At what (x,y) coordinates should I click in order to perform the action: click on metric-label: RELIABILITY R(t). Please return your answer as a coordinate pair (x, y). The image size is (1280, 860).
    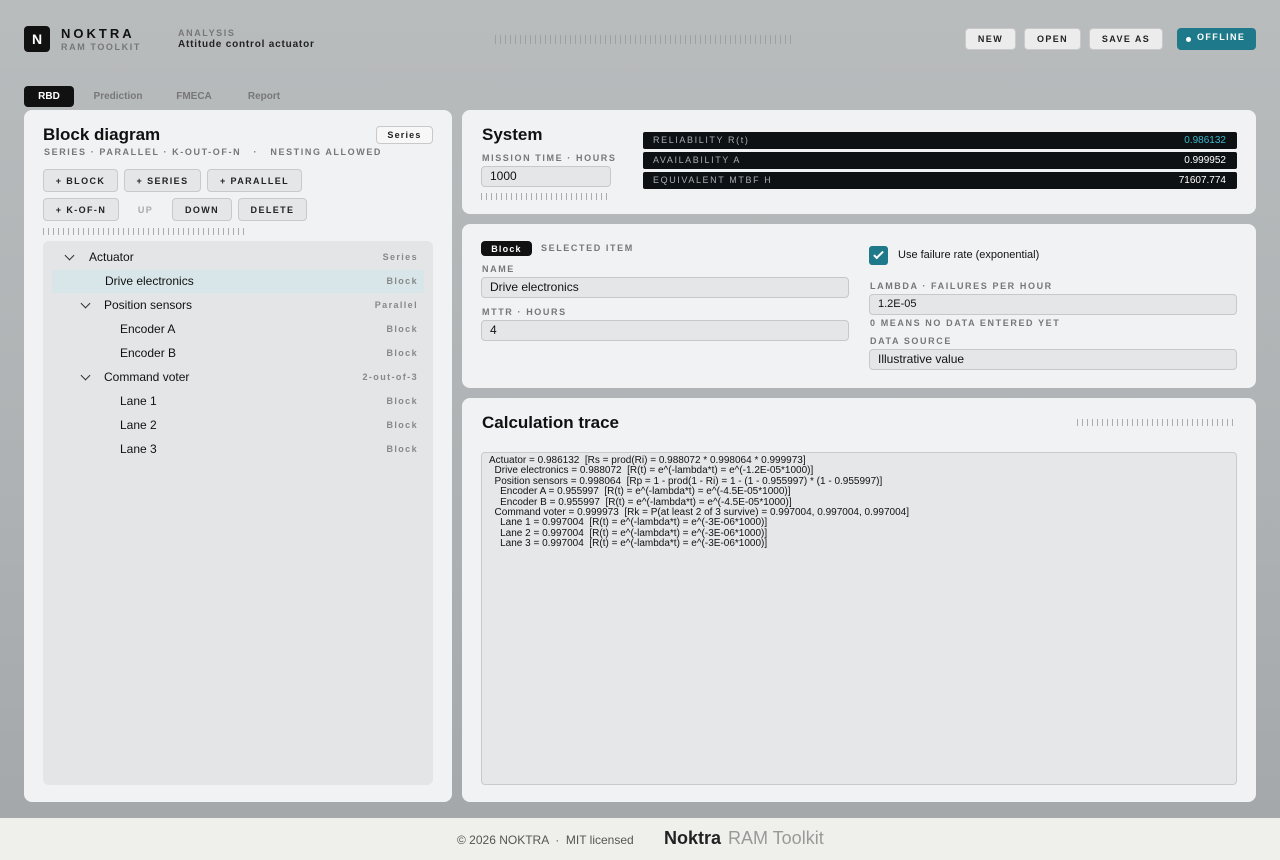
    Looking at the image, I should click on (701, 140).